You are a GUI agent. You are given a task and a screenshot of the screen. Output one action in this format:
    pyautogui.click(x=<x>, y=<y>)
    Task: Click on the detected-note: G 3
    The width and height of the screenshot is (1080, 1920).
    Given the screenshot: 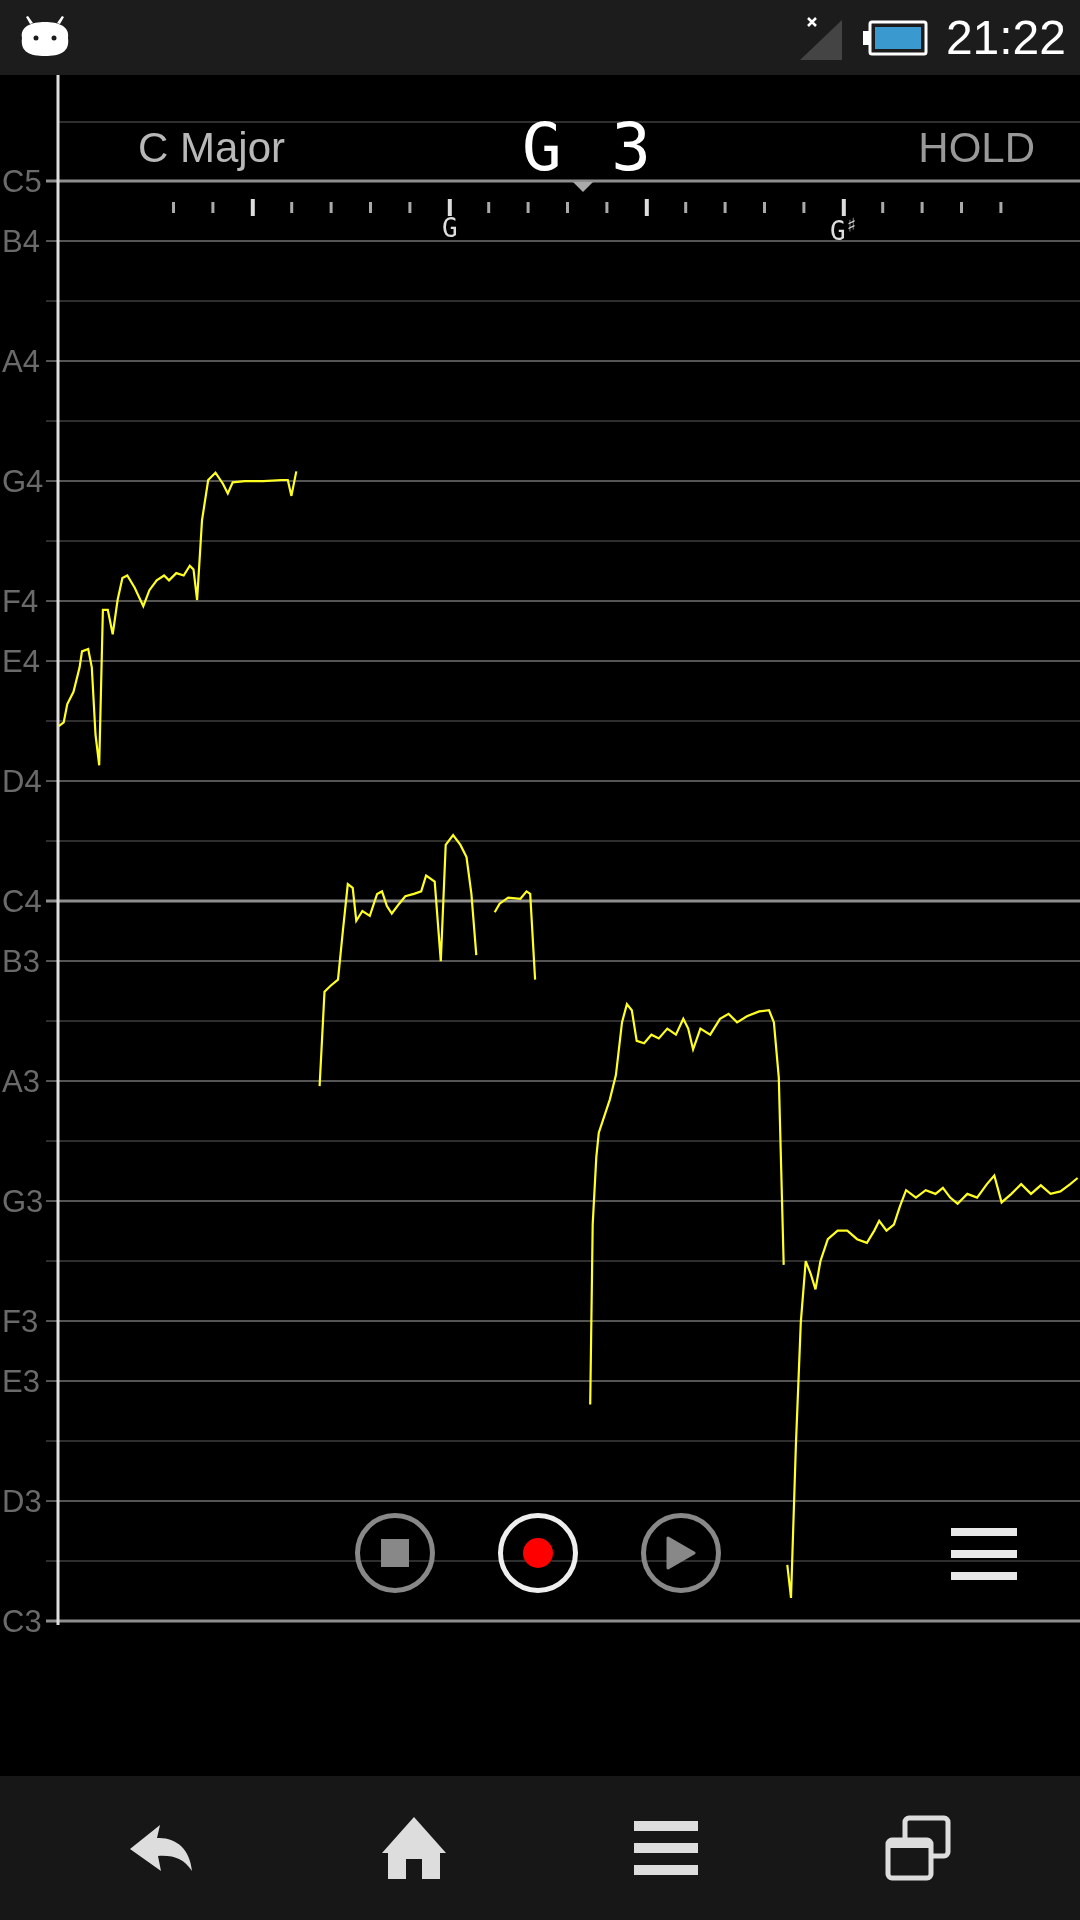 What is the action you would take?
    pyautogui.click(x=586, y=147)
    